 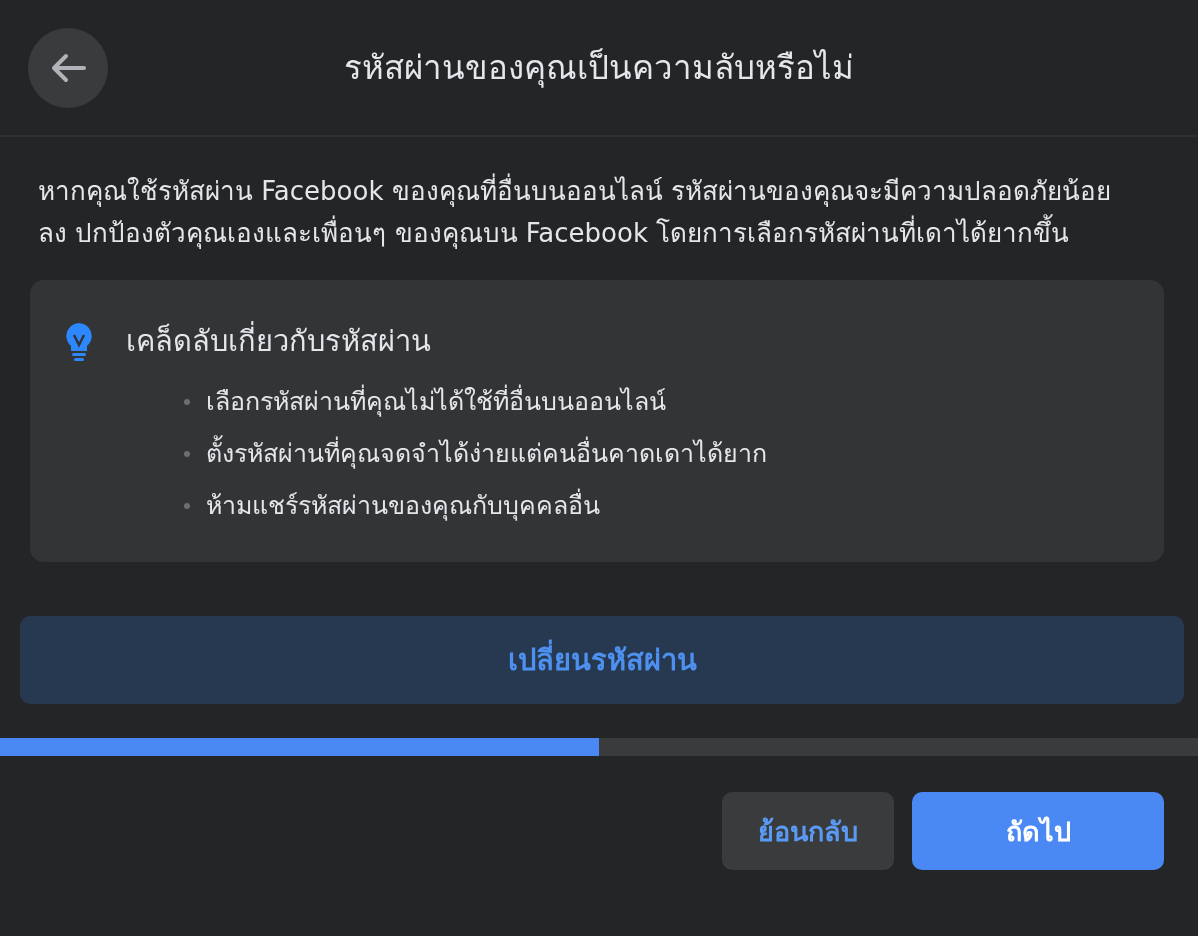 I want to click on next-button: ถัดไป, so click(x=1038, y=831).